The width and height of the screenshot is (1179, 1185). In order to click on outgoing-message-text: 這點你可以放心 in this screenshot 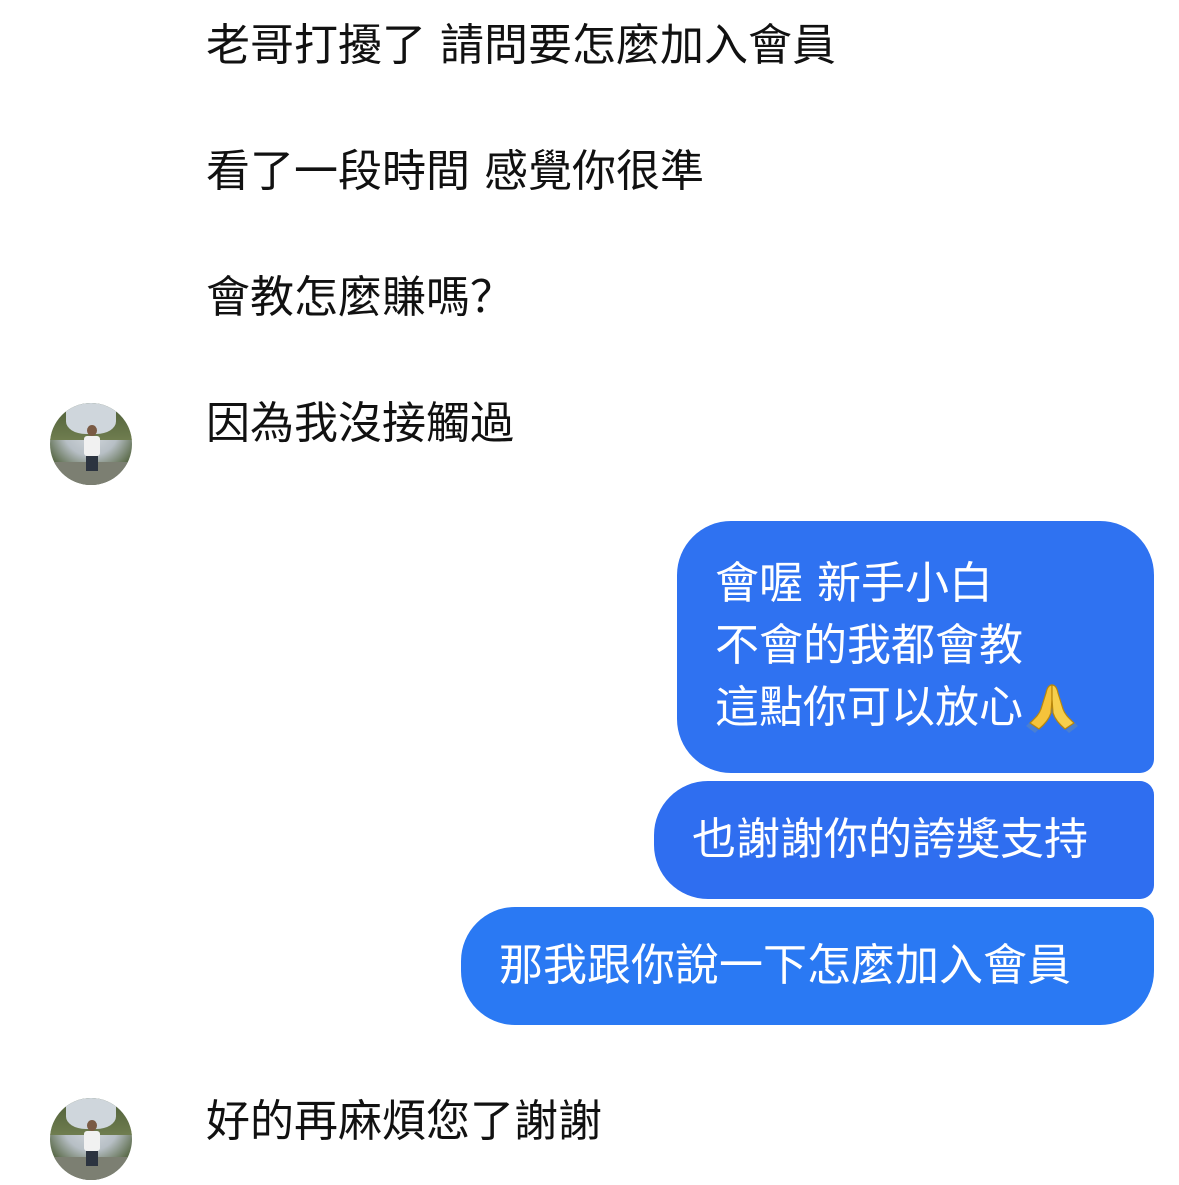, I will do `click(869, 707)`.